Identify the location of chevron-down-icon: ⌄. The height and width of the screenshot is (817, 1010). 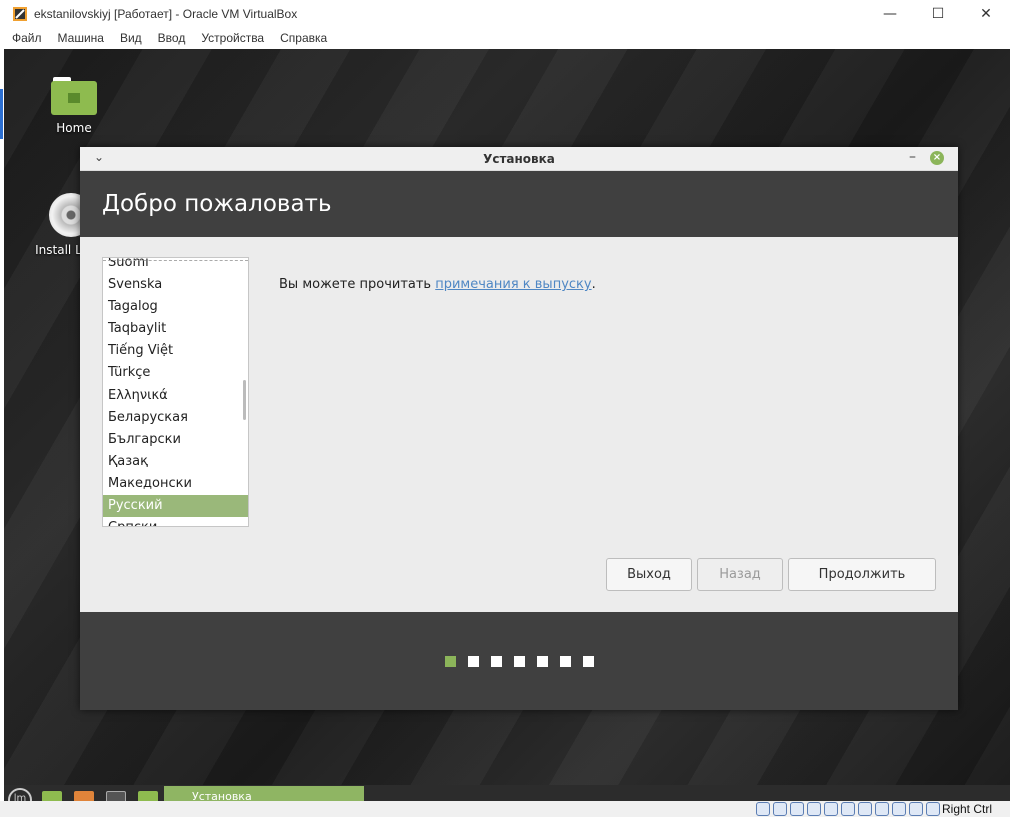
(99, 157).